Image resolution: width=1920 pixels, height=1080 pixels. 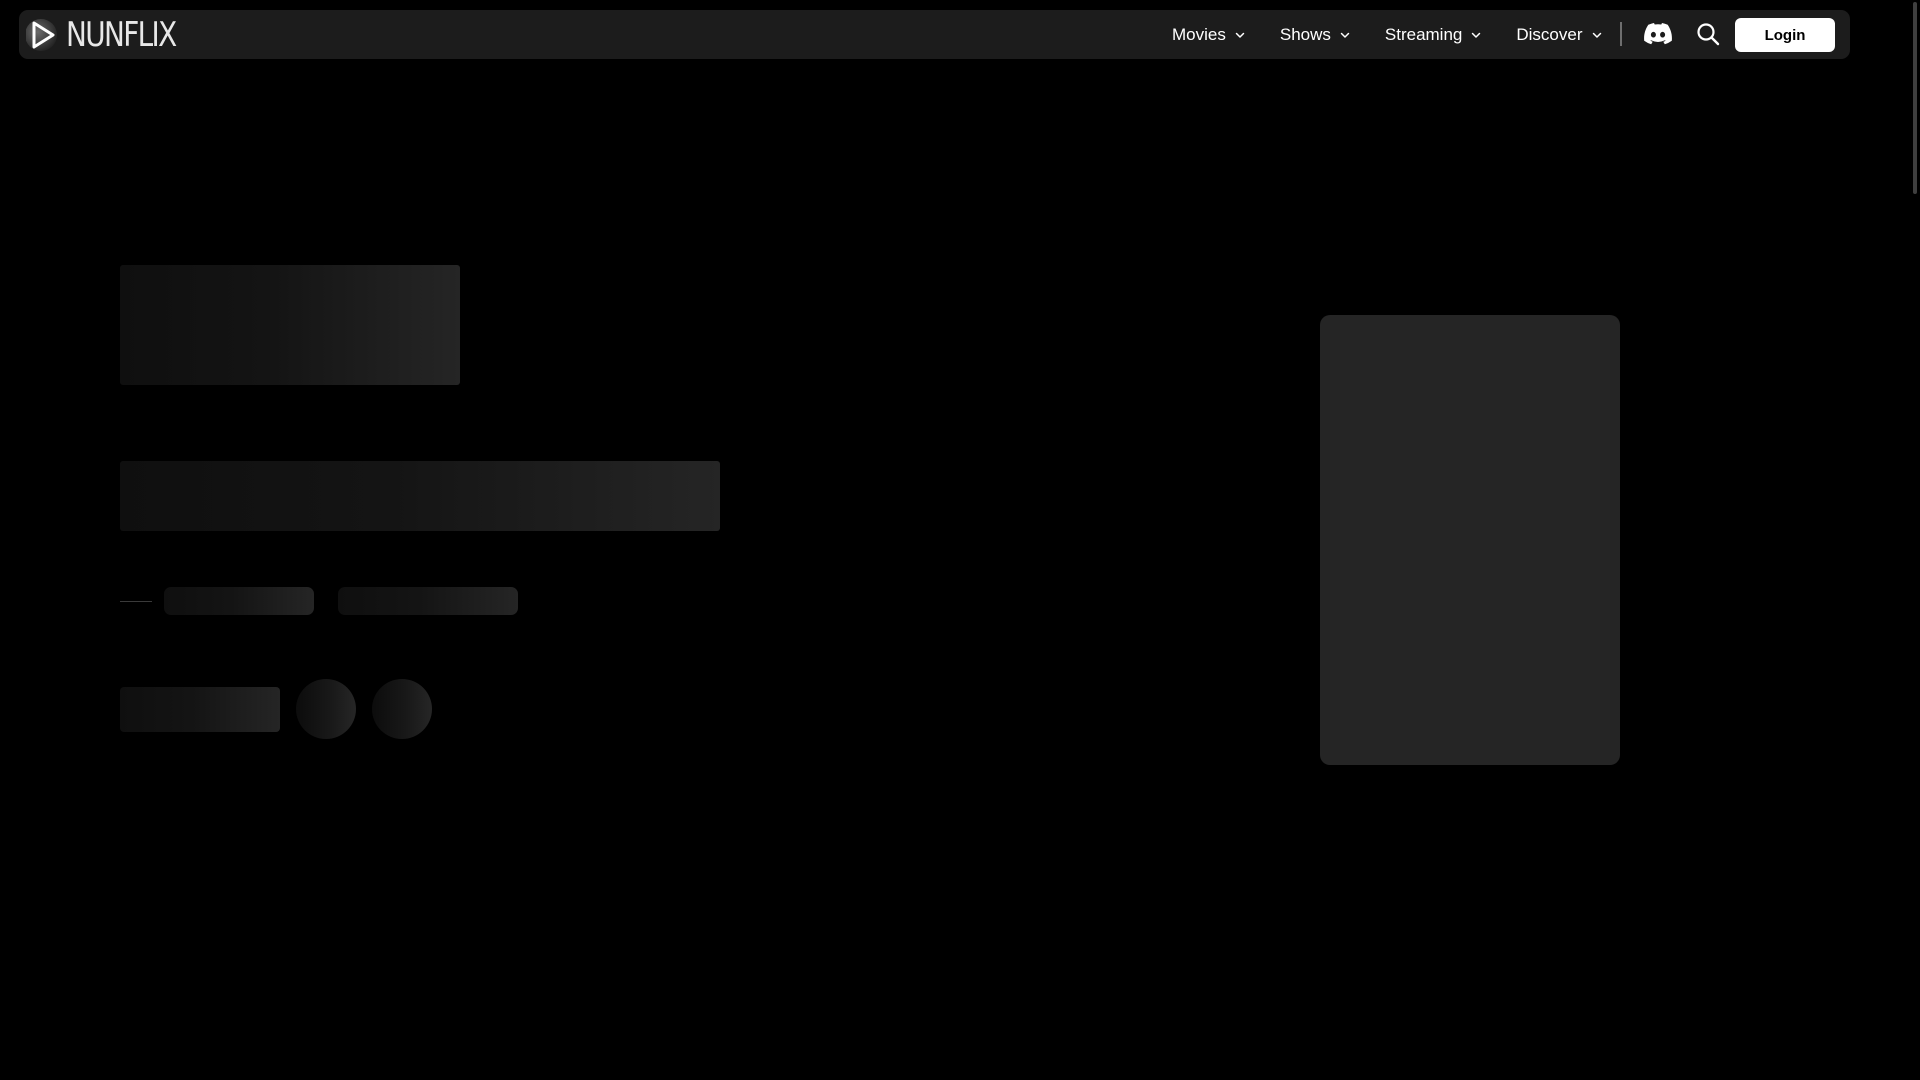 I want to click on poster-placeholder, so click(x=1470, y=540).